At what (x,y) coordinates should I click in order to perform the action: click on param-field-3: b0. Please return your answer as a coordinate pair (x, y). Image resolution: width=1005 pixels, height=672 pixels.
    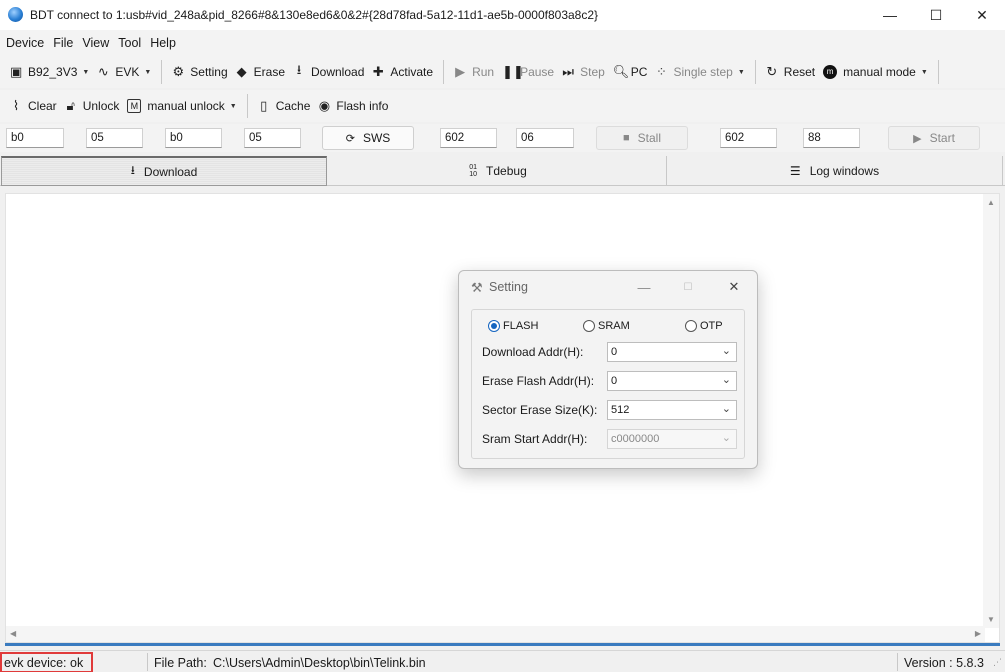
    Looking at the image, I should click on (193, 138).